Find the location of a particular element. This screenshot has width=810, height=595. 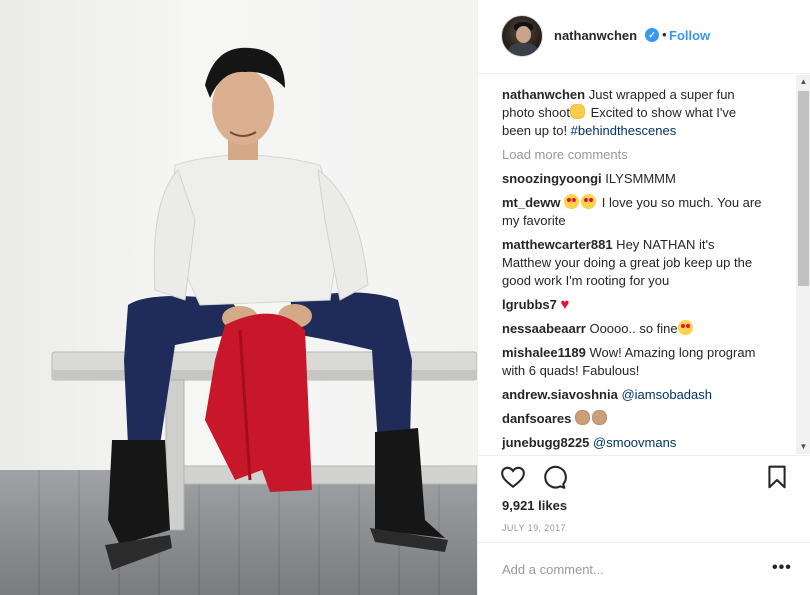

caption-username: nathanwchen is located at coordinates (543, 94).